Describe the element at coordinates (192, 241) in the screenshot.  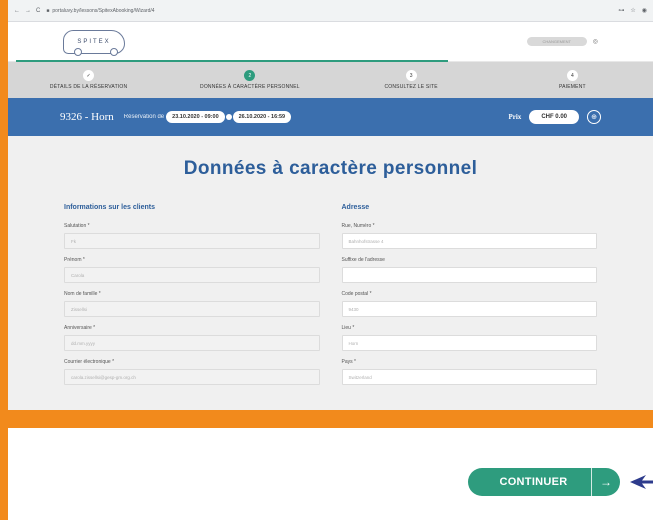
I see `salutation-field: Fk` at that location.